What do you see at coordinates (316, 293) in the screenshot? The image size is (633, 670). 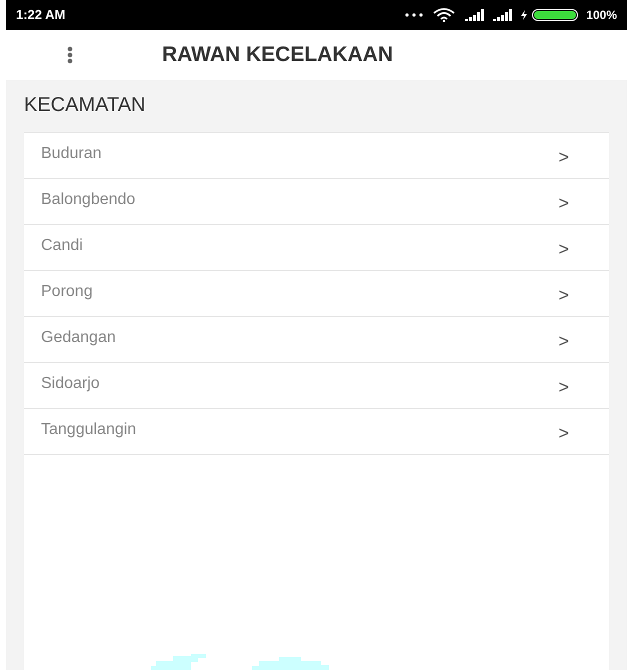 I see `list-item: Porong >` at bounding box center [316, 293].